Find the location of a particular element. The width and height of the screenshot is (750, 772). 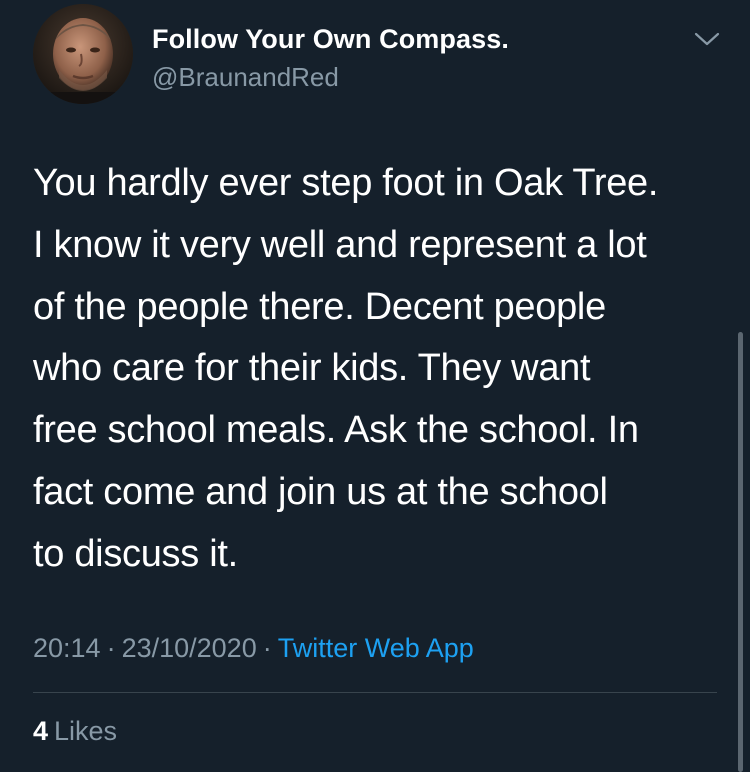

avatar is located at coordinates (83, 54).